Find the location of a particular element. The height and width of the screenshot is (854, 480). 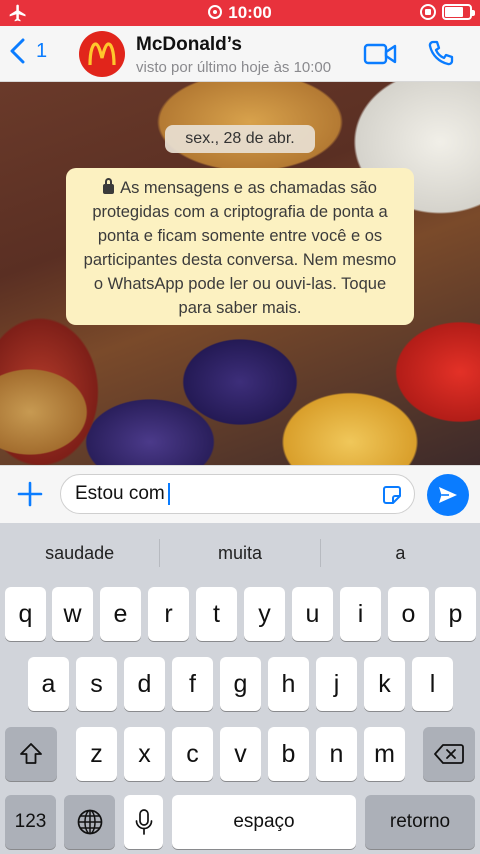

key-q: q is located at coordinates (25, 614).